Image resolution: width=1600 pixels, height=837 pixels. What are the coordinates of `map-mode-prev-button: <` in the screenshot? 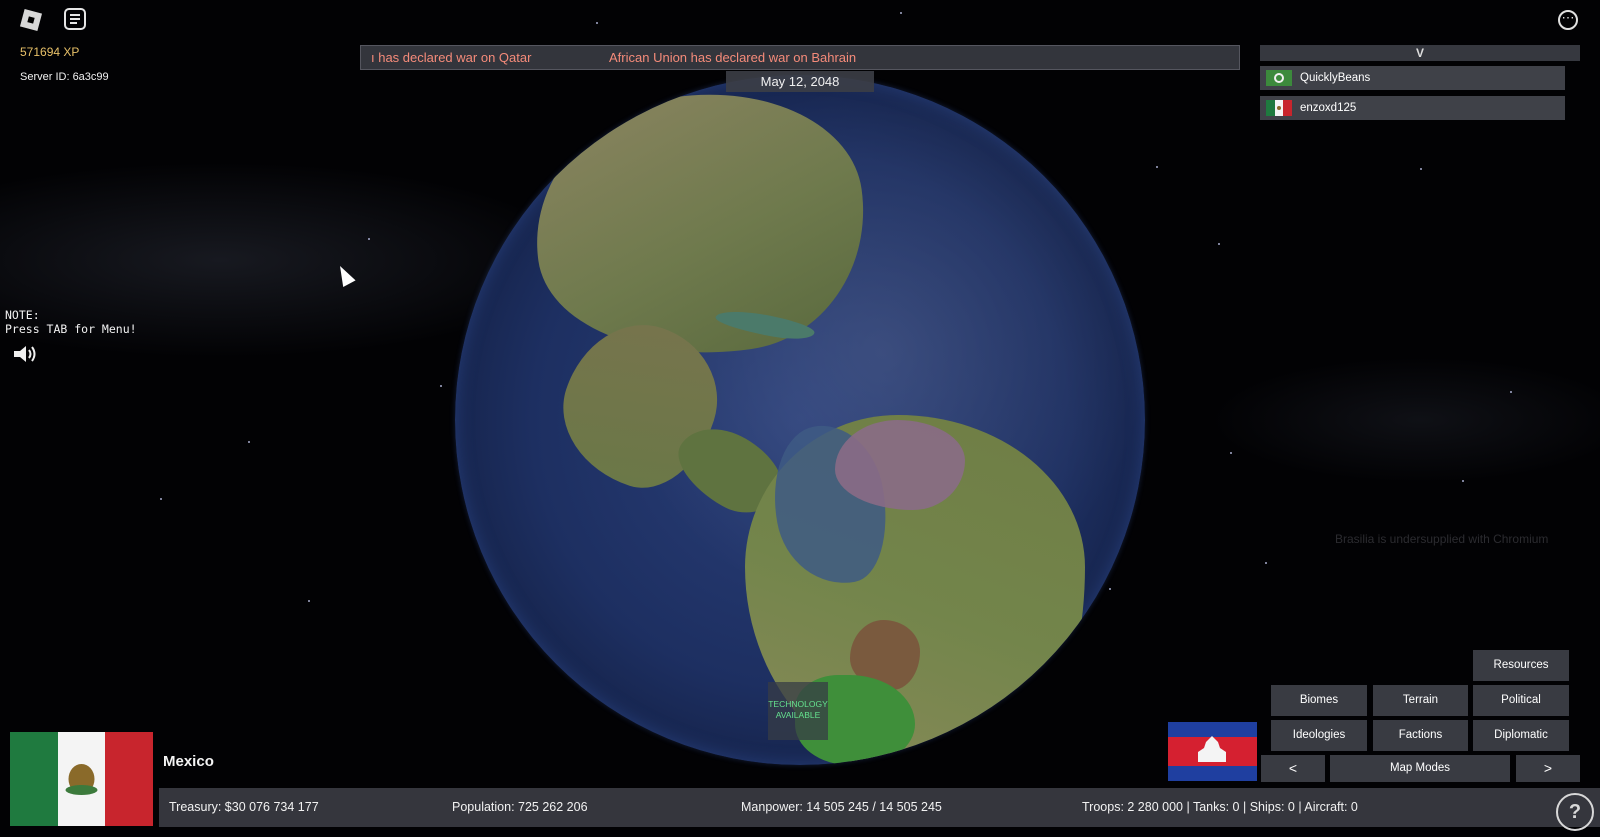 It's located at (1293, 768).